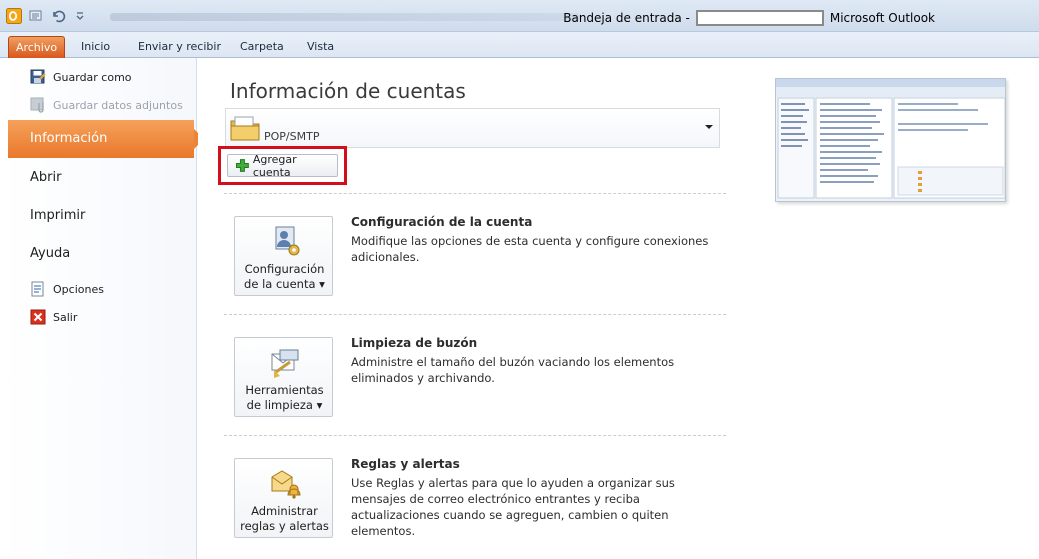 This screenshot has height=559, width=1039. I want to click on send-receive-icon, so click(36, 16).